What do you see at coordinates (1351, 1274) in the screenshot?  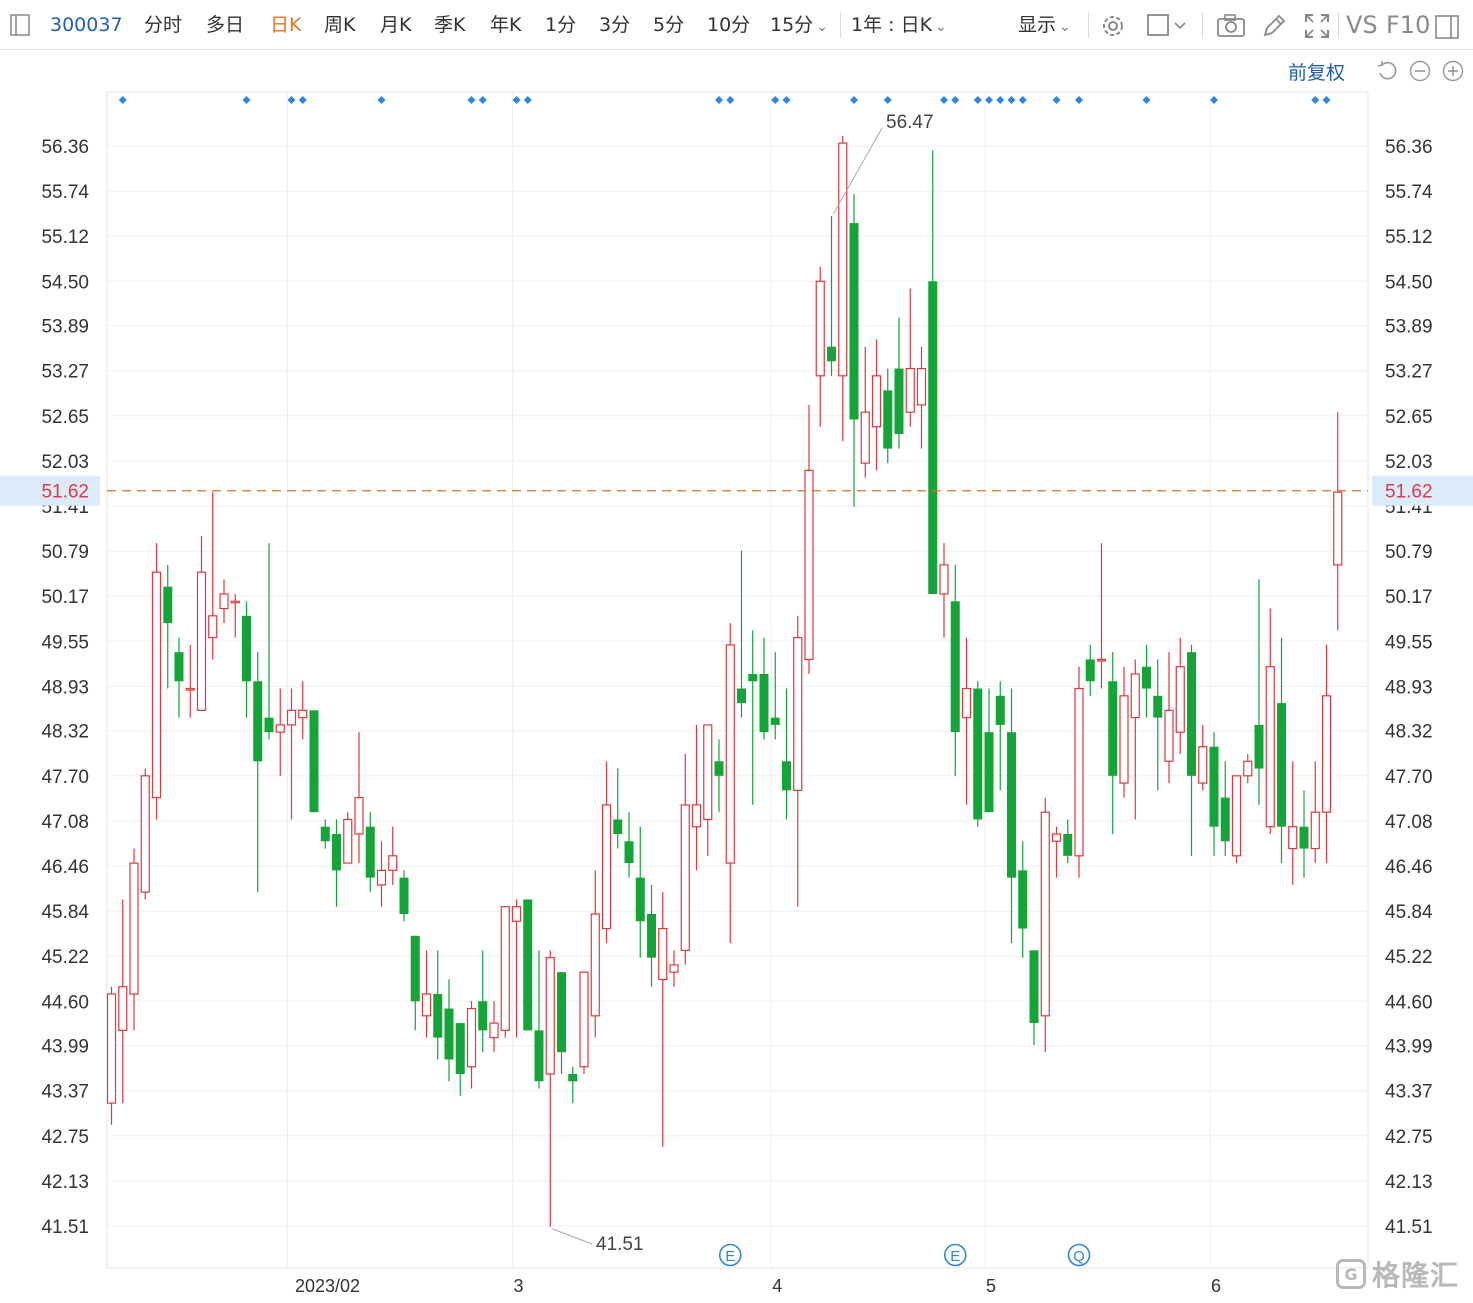 I see `logo-mark-icon: G` at bounding box center [1351, 1274].